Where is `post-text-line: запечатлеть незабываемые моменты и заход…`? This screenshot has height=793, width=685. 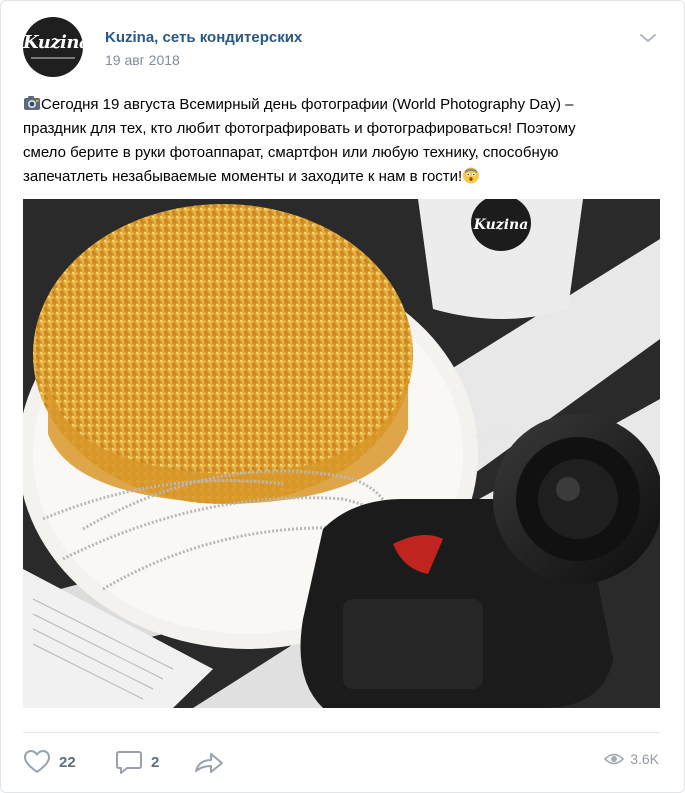
post-text-line: запечатлеть незабываемые моменты и заход… is located at coordinates (333, 177).